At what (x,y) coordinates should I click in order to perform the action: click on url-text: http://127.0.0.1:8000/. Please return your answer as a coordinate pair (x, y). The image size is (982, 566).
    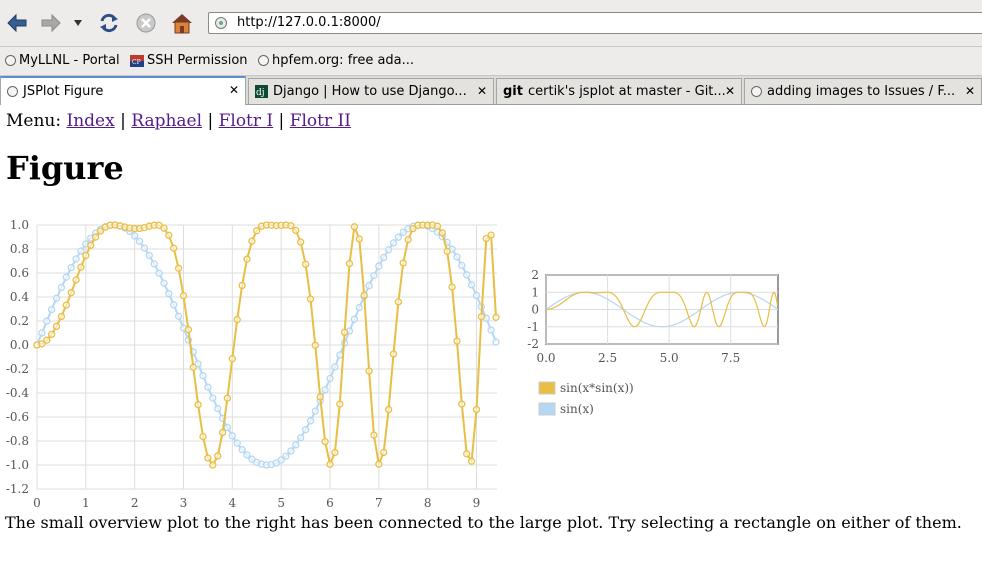
    Looking at the image, I should click on (309, 22).